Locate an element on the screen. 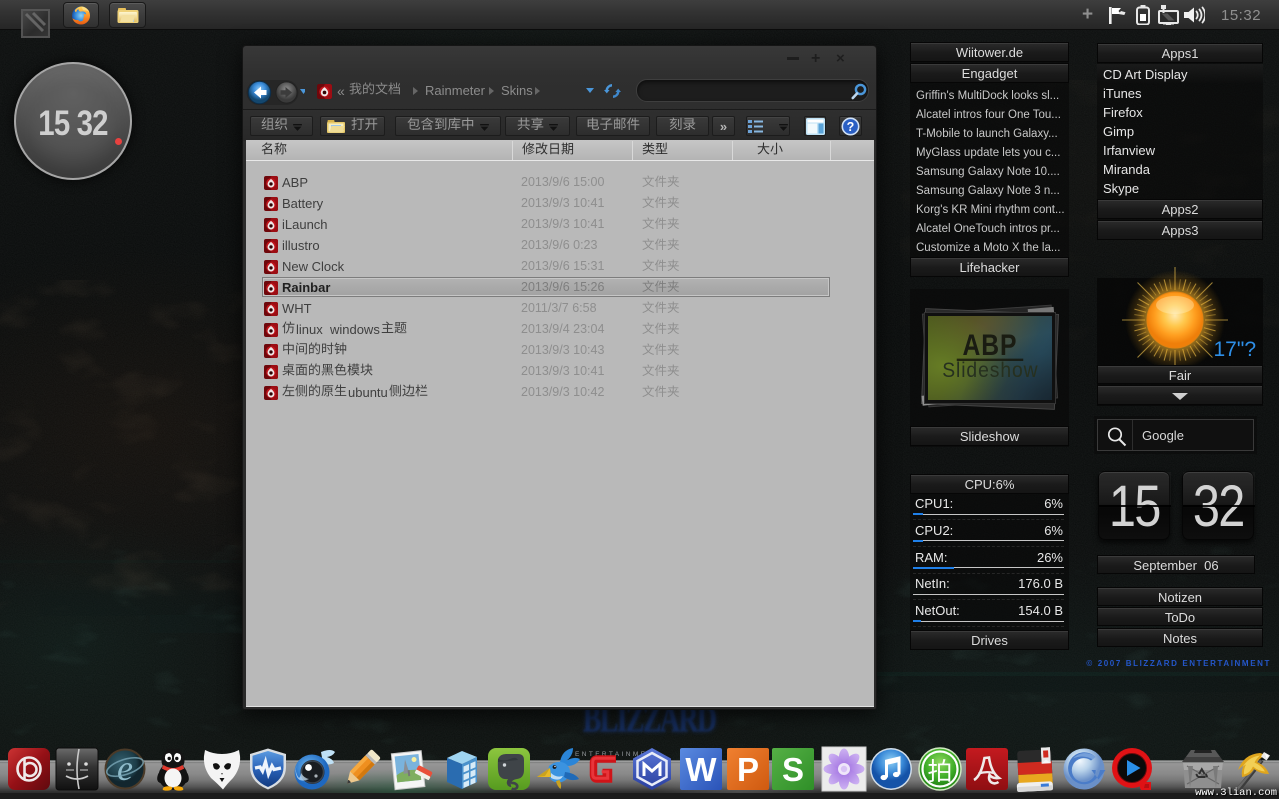 The width and height of the screenshot is (1279, 799). svg-text: e is located at coordinates (125, 768).